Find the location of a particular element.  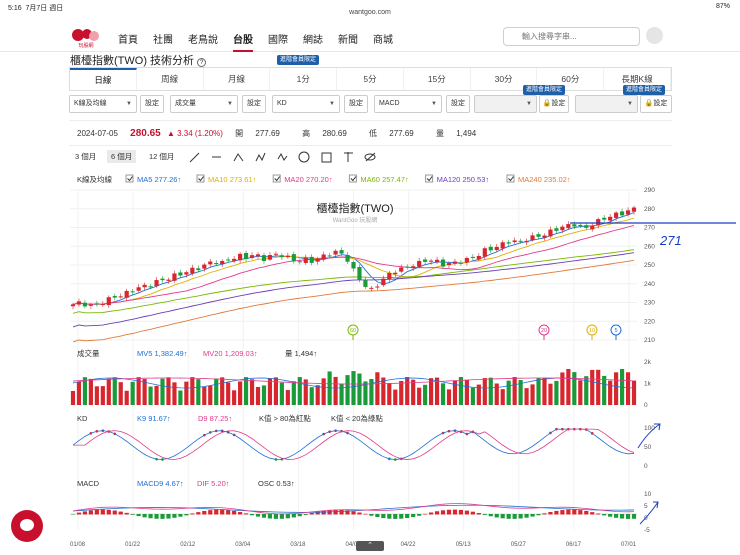

macd-tick-1: 5 is located at coordinates (646, 506).